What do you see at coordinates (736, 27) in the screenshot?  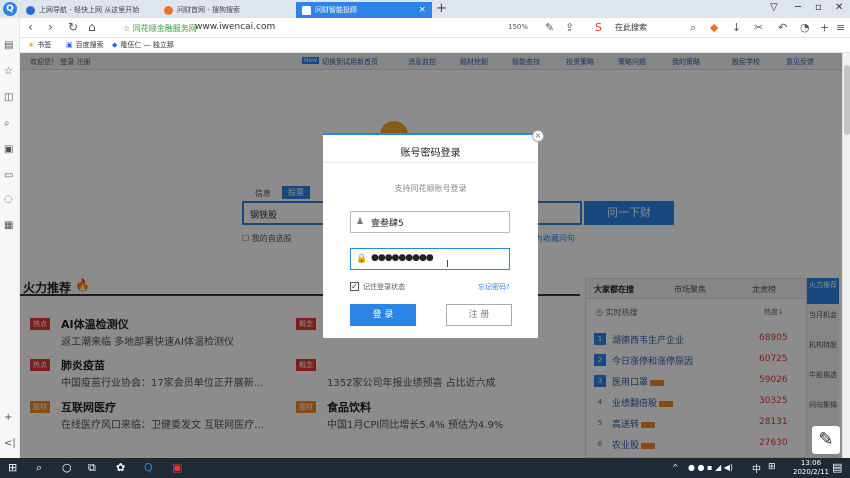 I see `download-icon: ↓` at bounding box center [736, 27].